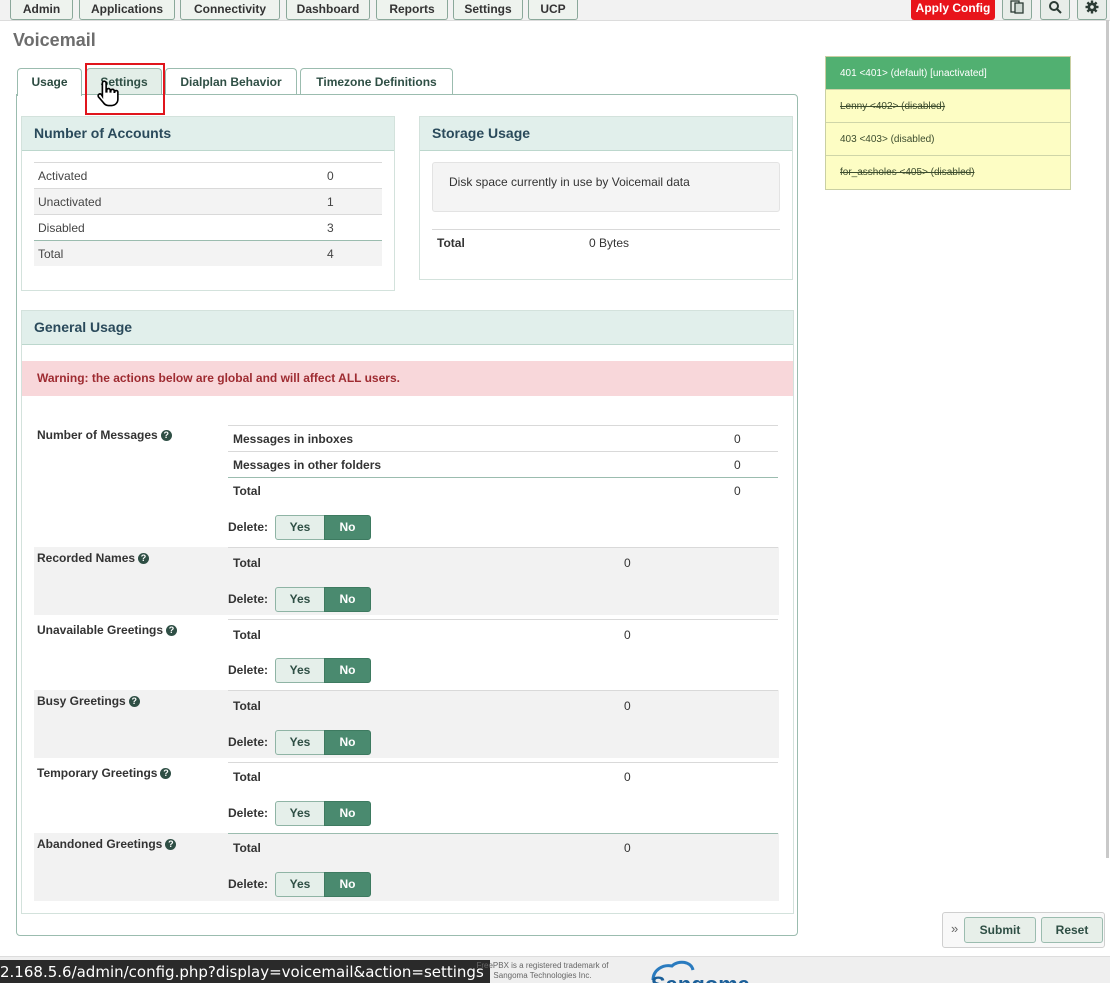  I want to click on row-value: 1, so click(330, 202).